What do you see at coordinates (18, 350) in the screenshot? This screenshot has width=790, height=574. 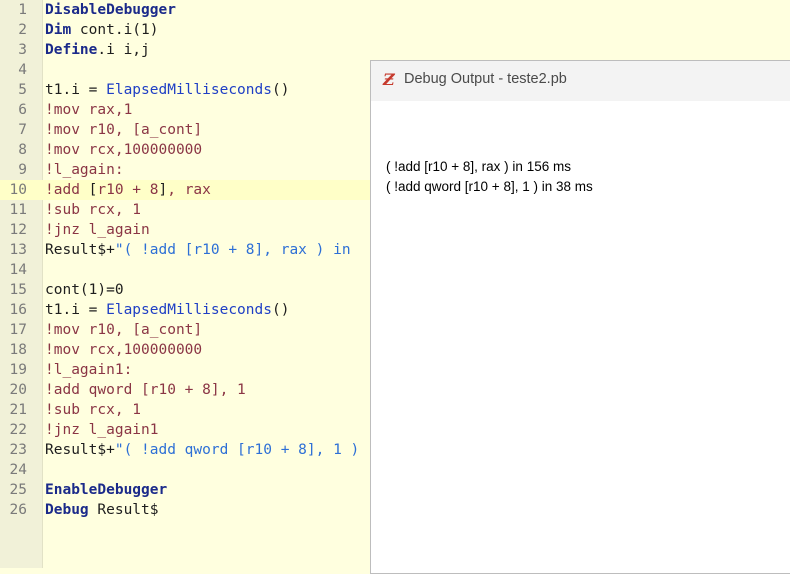 I see `line-number: 18` at bounding box center [18, 350].